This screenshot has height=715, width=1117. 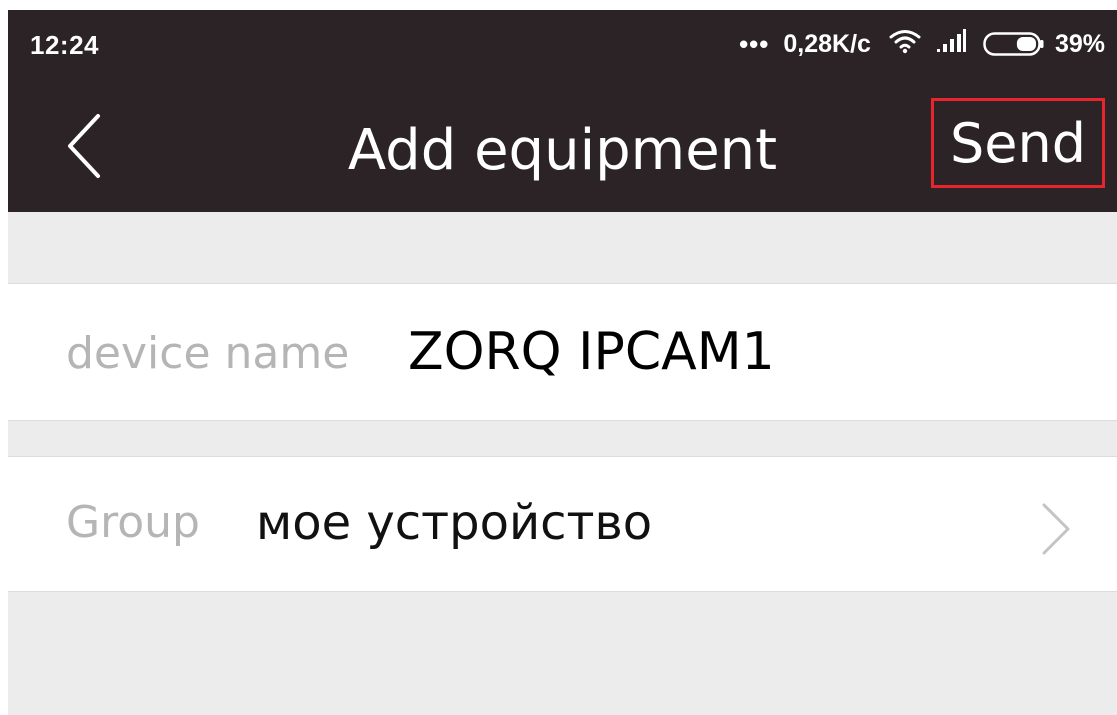 What do you see at coordinates (827, 43) in the screenshot?
I see `network-speed: 0,28K/c` at bounding box center [827, 43].